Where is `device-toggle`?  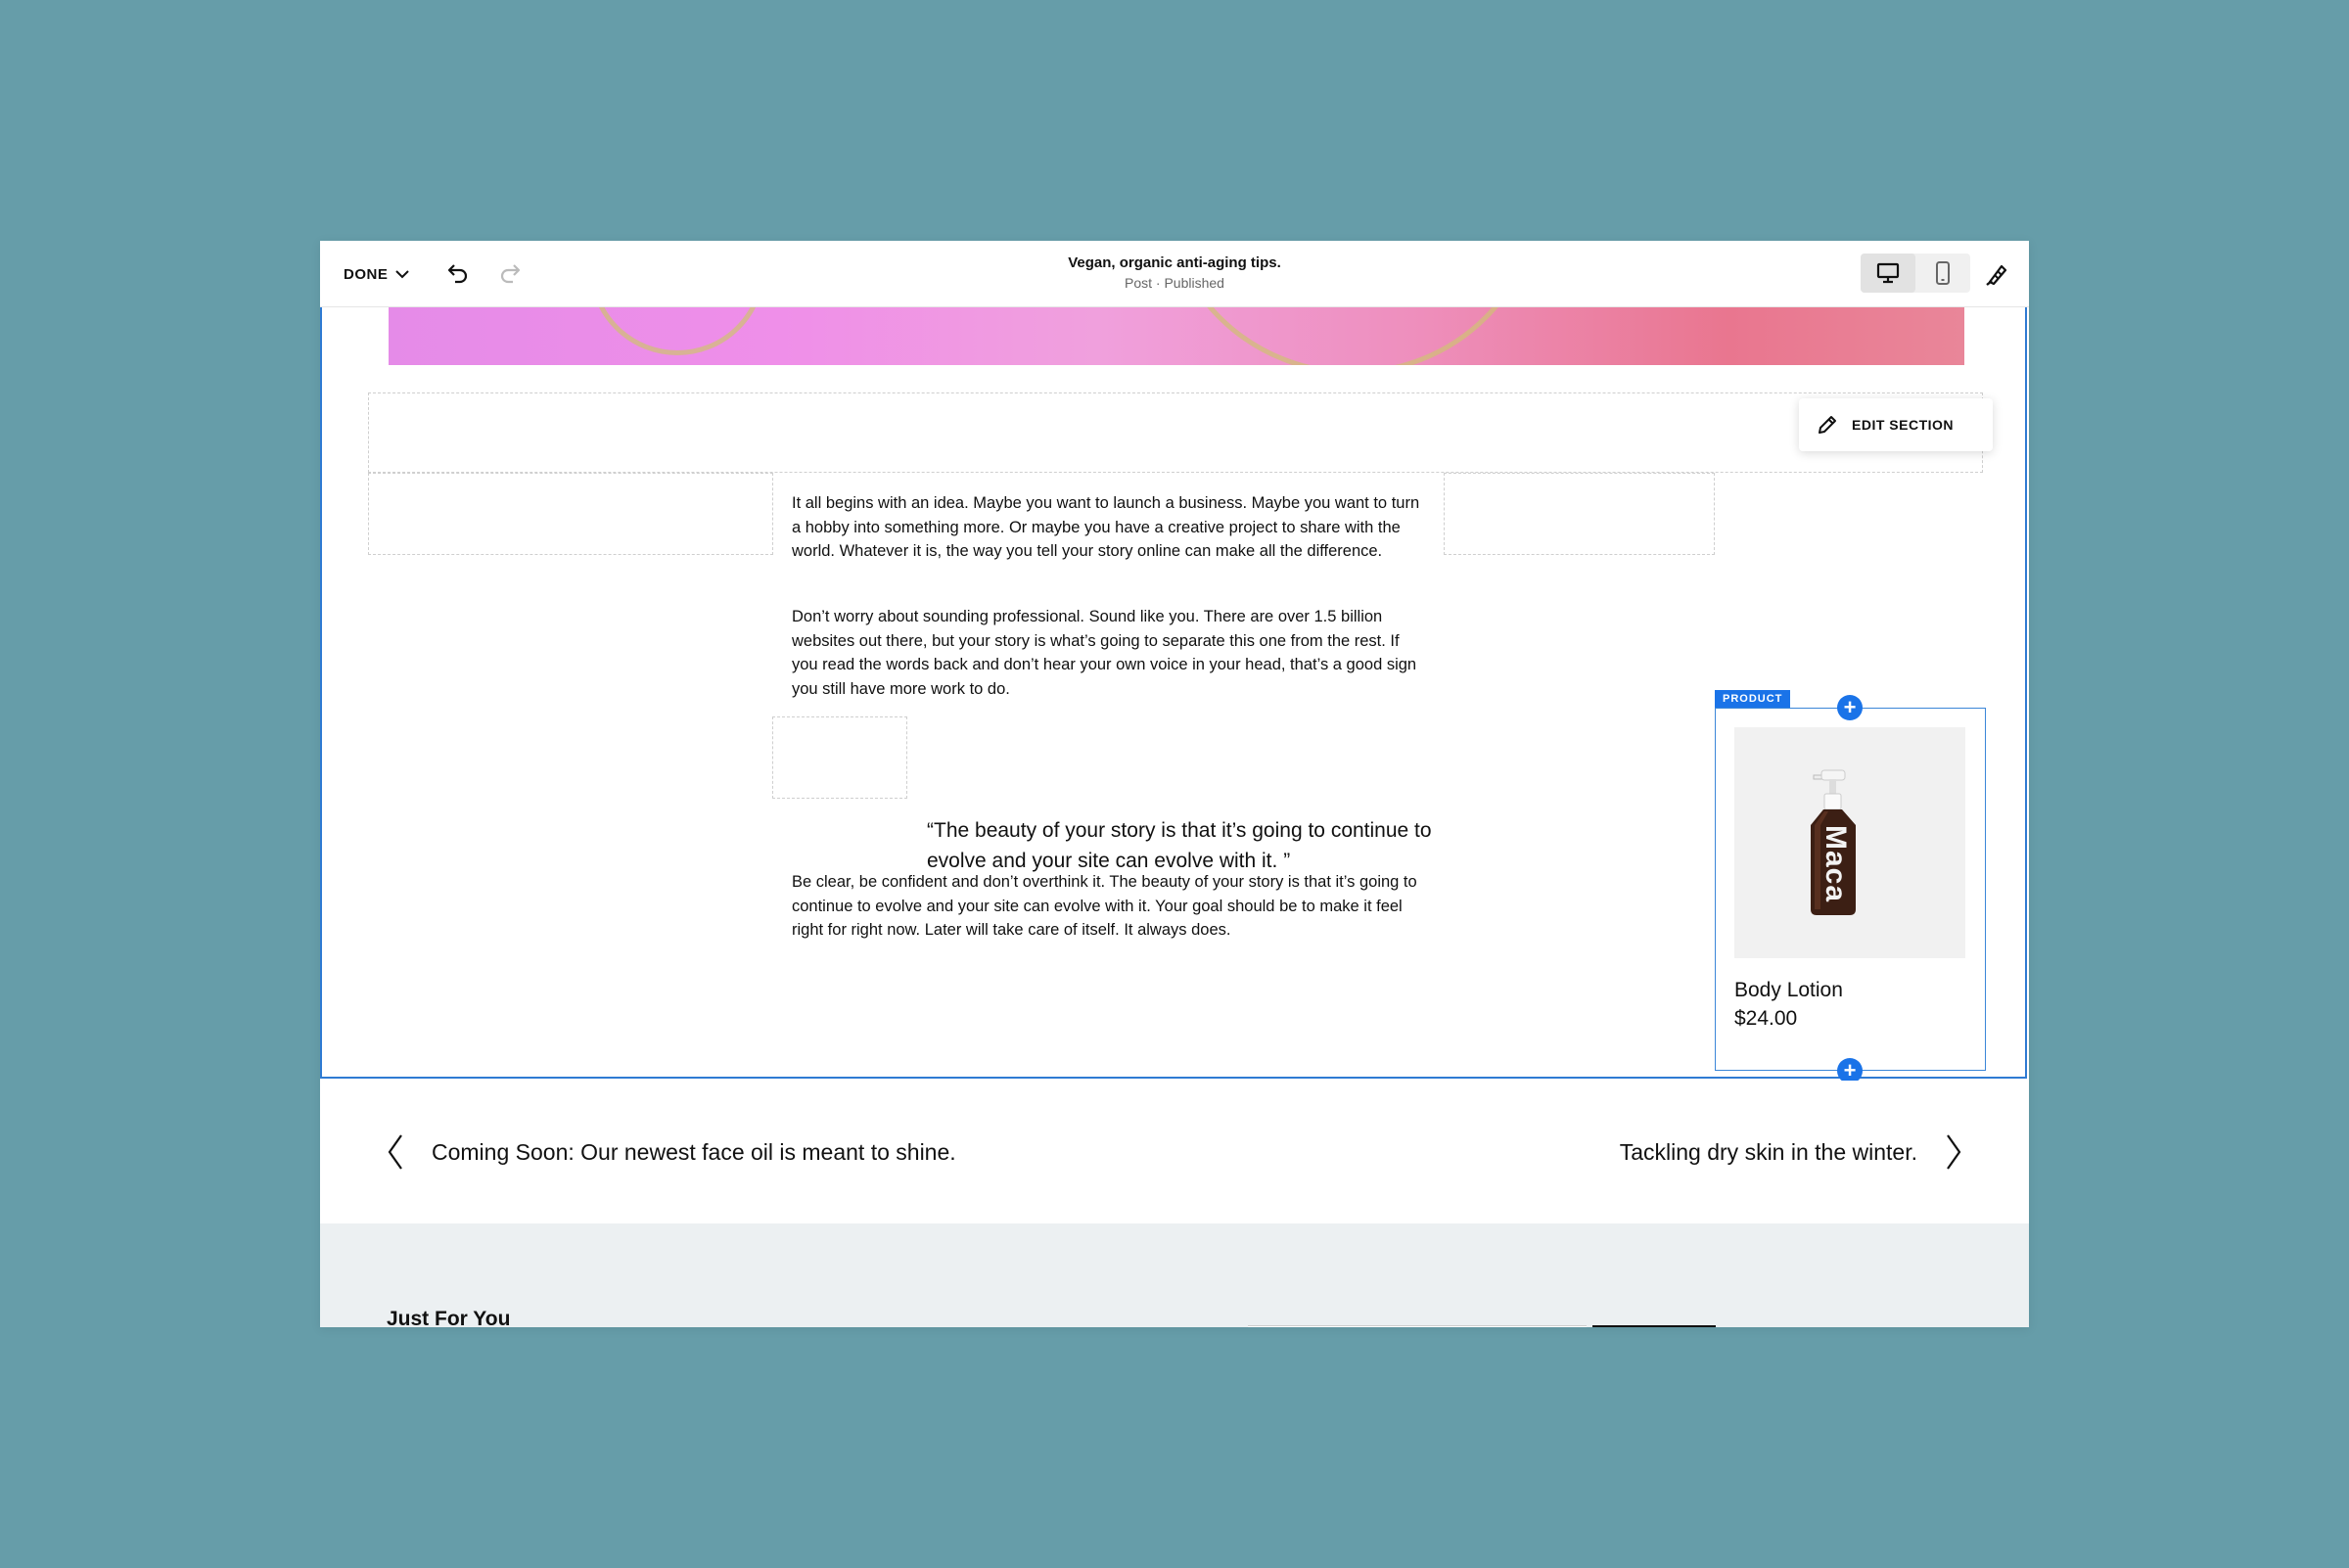
device-toggle is located at coordinates (1916, 273).